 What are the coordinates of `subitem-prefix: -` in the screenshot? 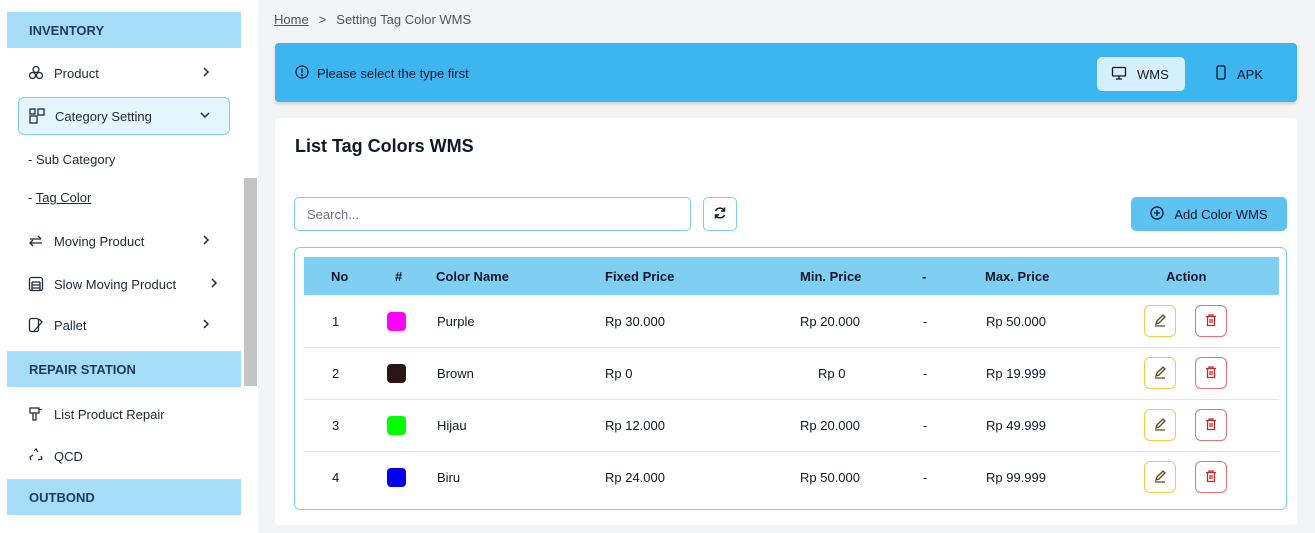 It's located at (32, 197).